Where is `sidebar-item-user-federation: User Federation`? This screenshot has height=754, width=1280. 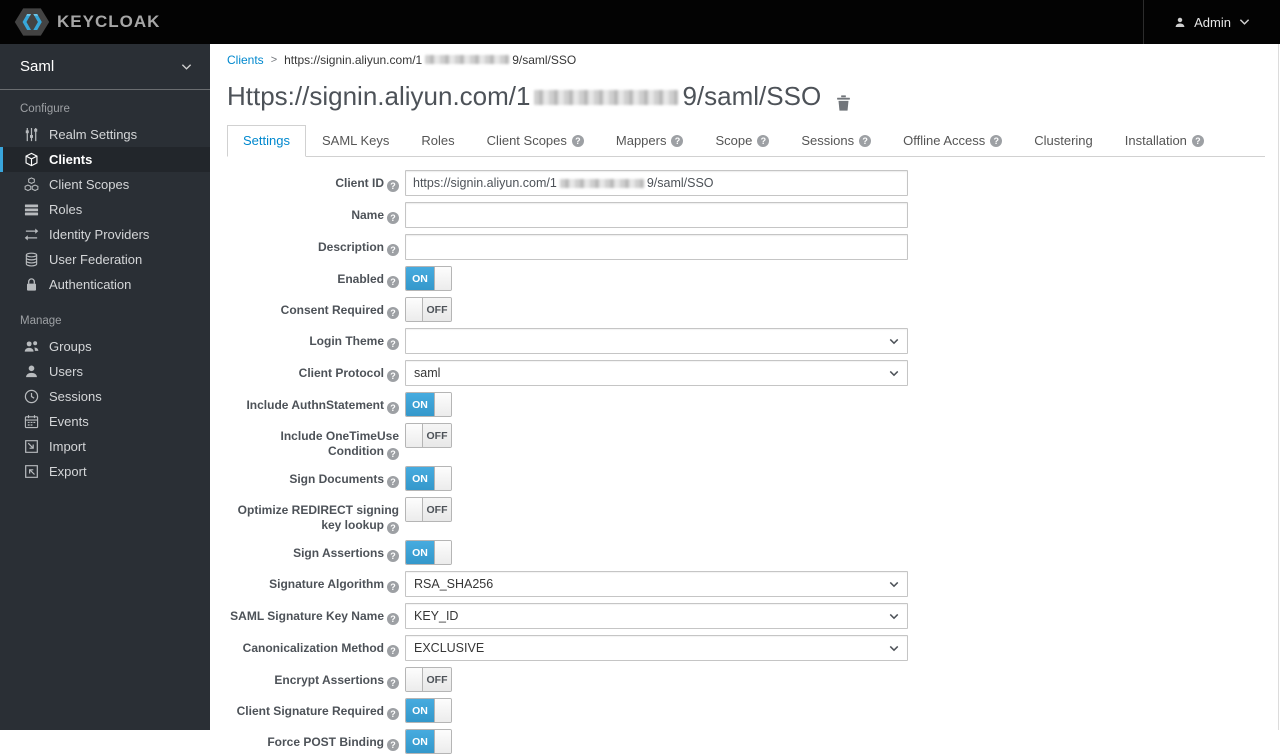 sidebar-item-user-federation: User Federation is located at coordinates (105, 259).